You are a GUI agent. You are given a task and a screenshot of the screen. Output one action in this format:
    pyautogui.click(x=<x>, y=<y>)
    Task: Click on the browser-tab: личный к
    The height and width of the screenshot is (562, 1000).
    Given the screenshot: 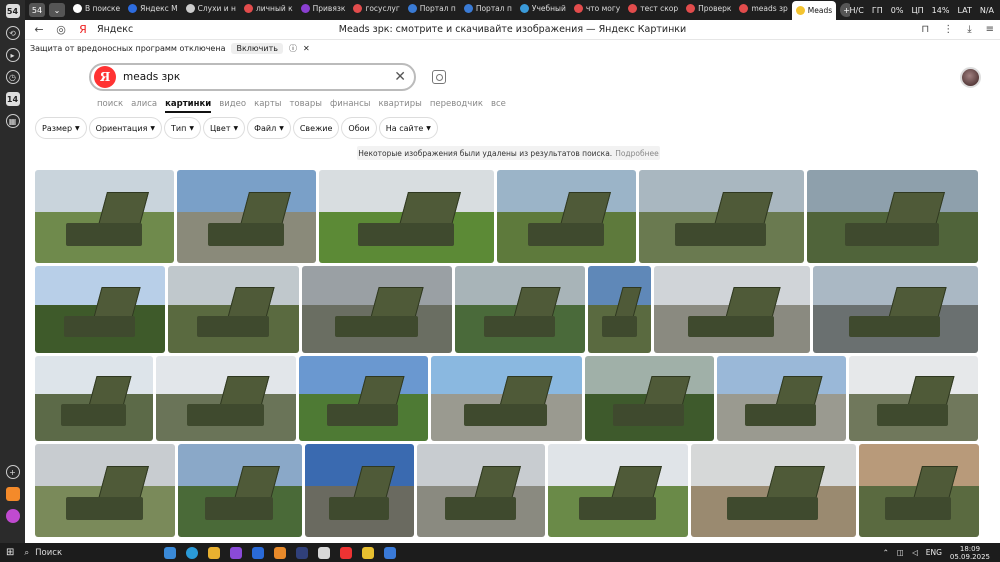 What is the action you would take?
    pyautogui.click(x=268, y=8)
    